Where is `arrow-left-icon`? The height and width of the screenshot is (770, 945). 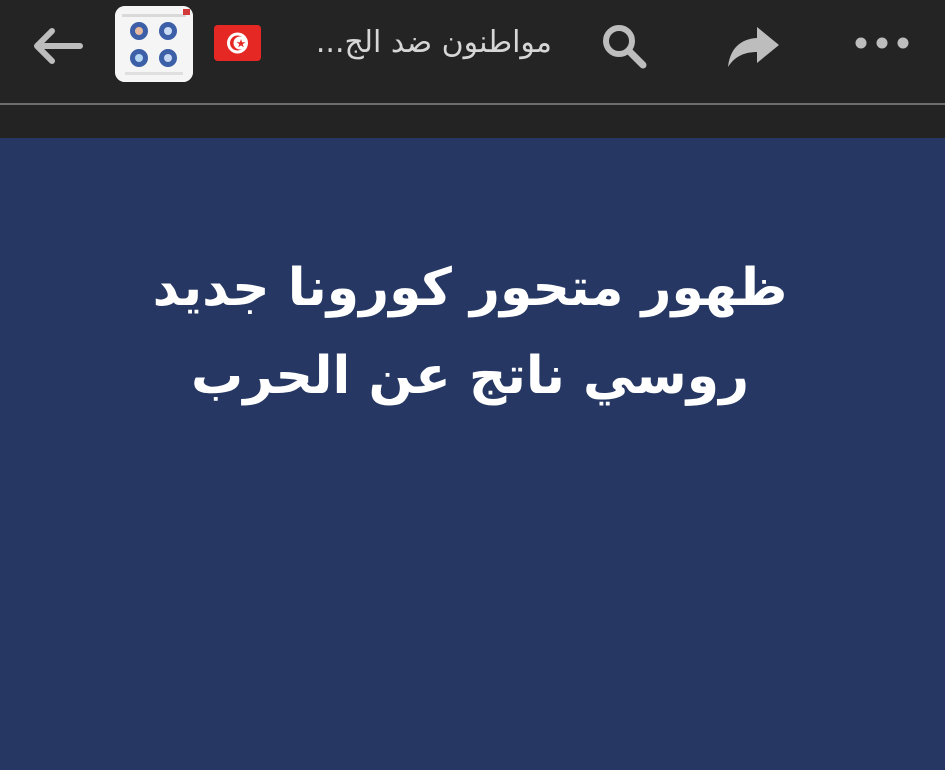
arrow-left-icon is located at coordinates (58, 46).